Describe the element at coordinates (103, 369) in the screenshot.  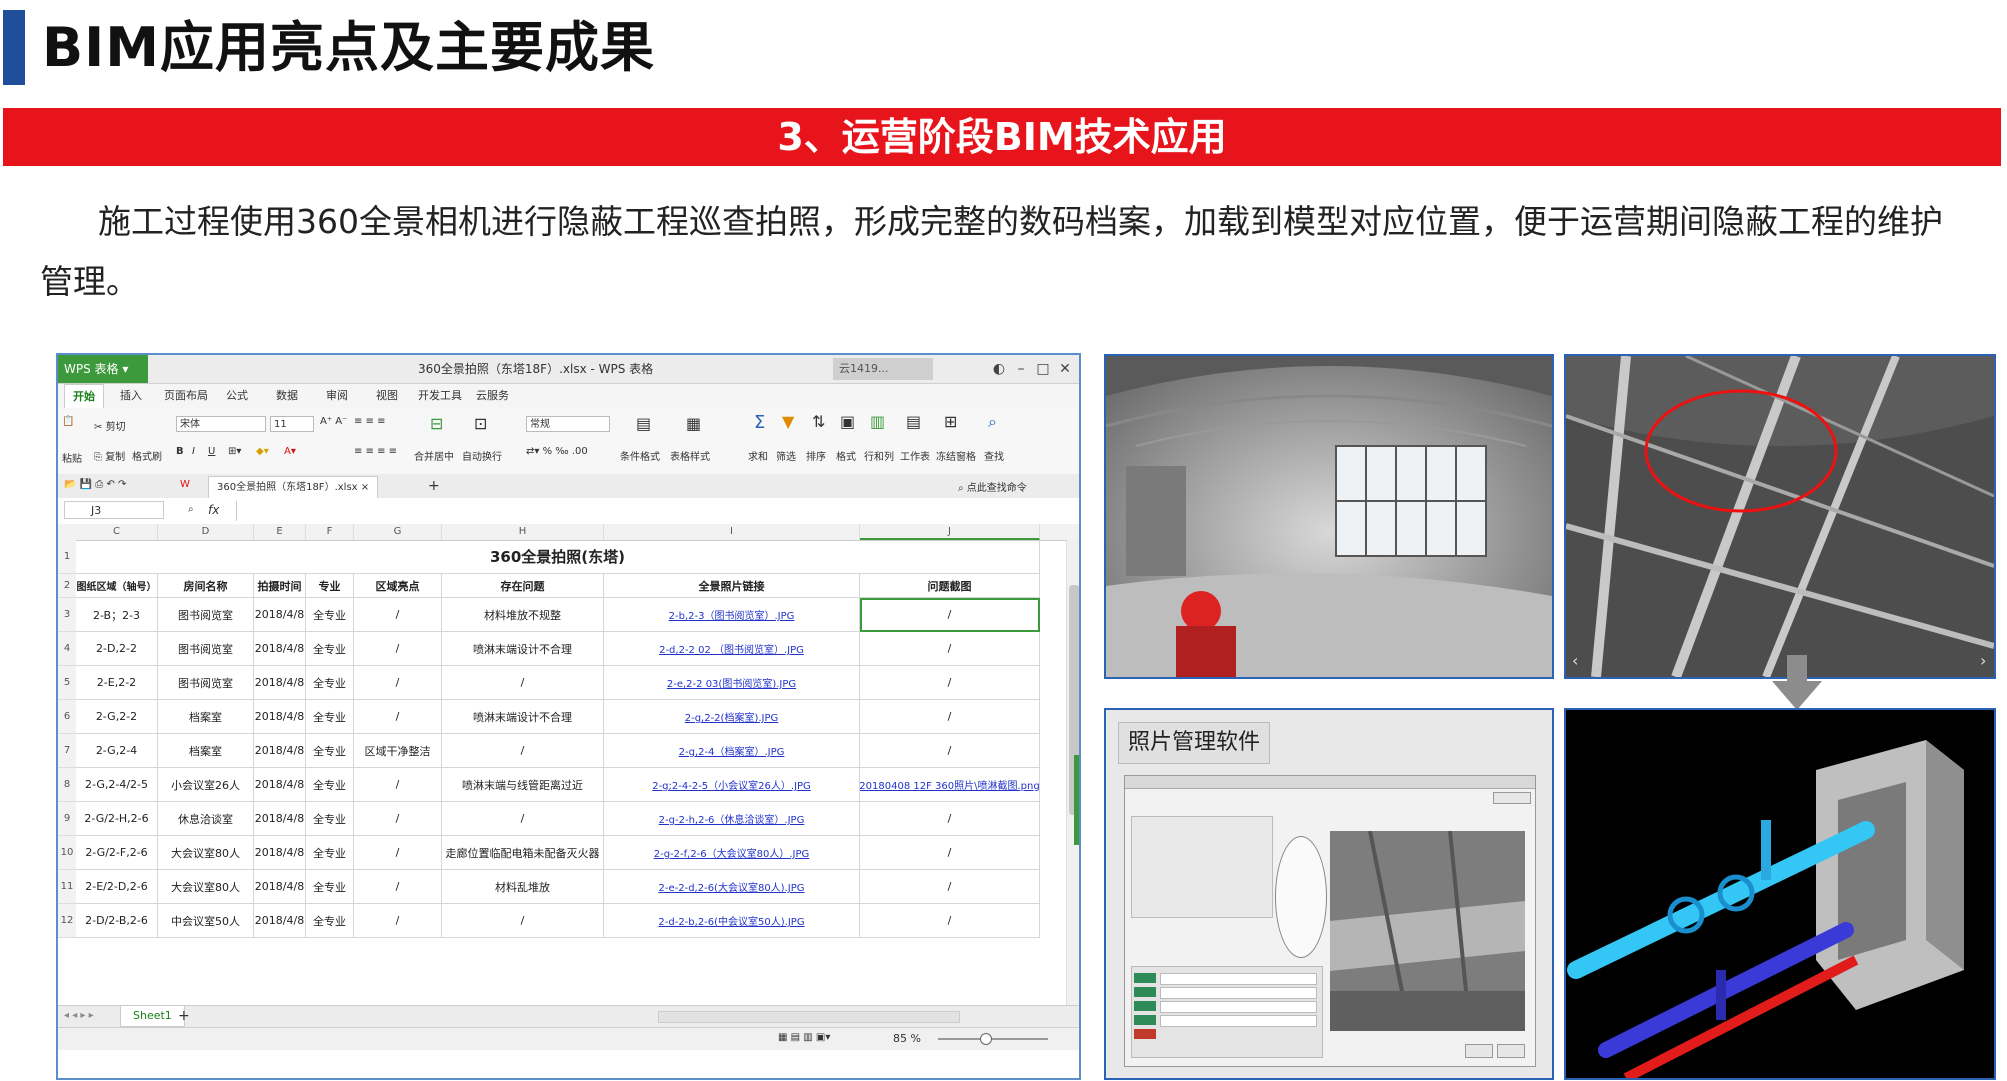
I see `wps-app-menu-button: WPS 表格 ▾` at that location.